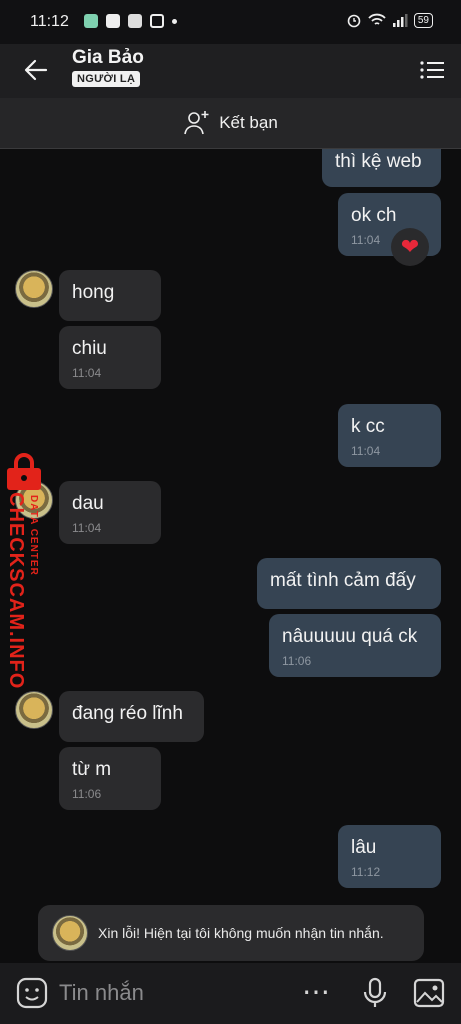 Image resolution: width=461 pixels, height=1024 pixels. I want to click on sticker-icon, so click(32, 993).